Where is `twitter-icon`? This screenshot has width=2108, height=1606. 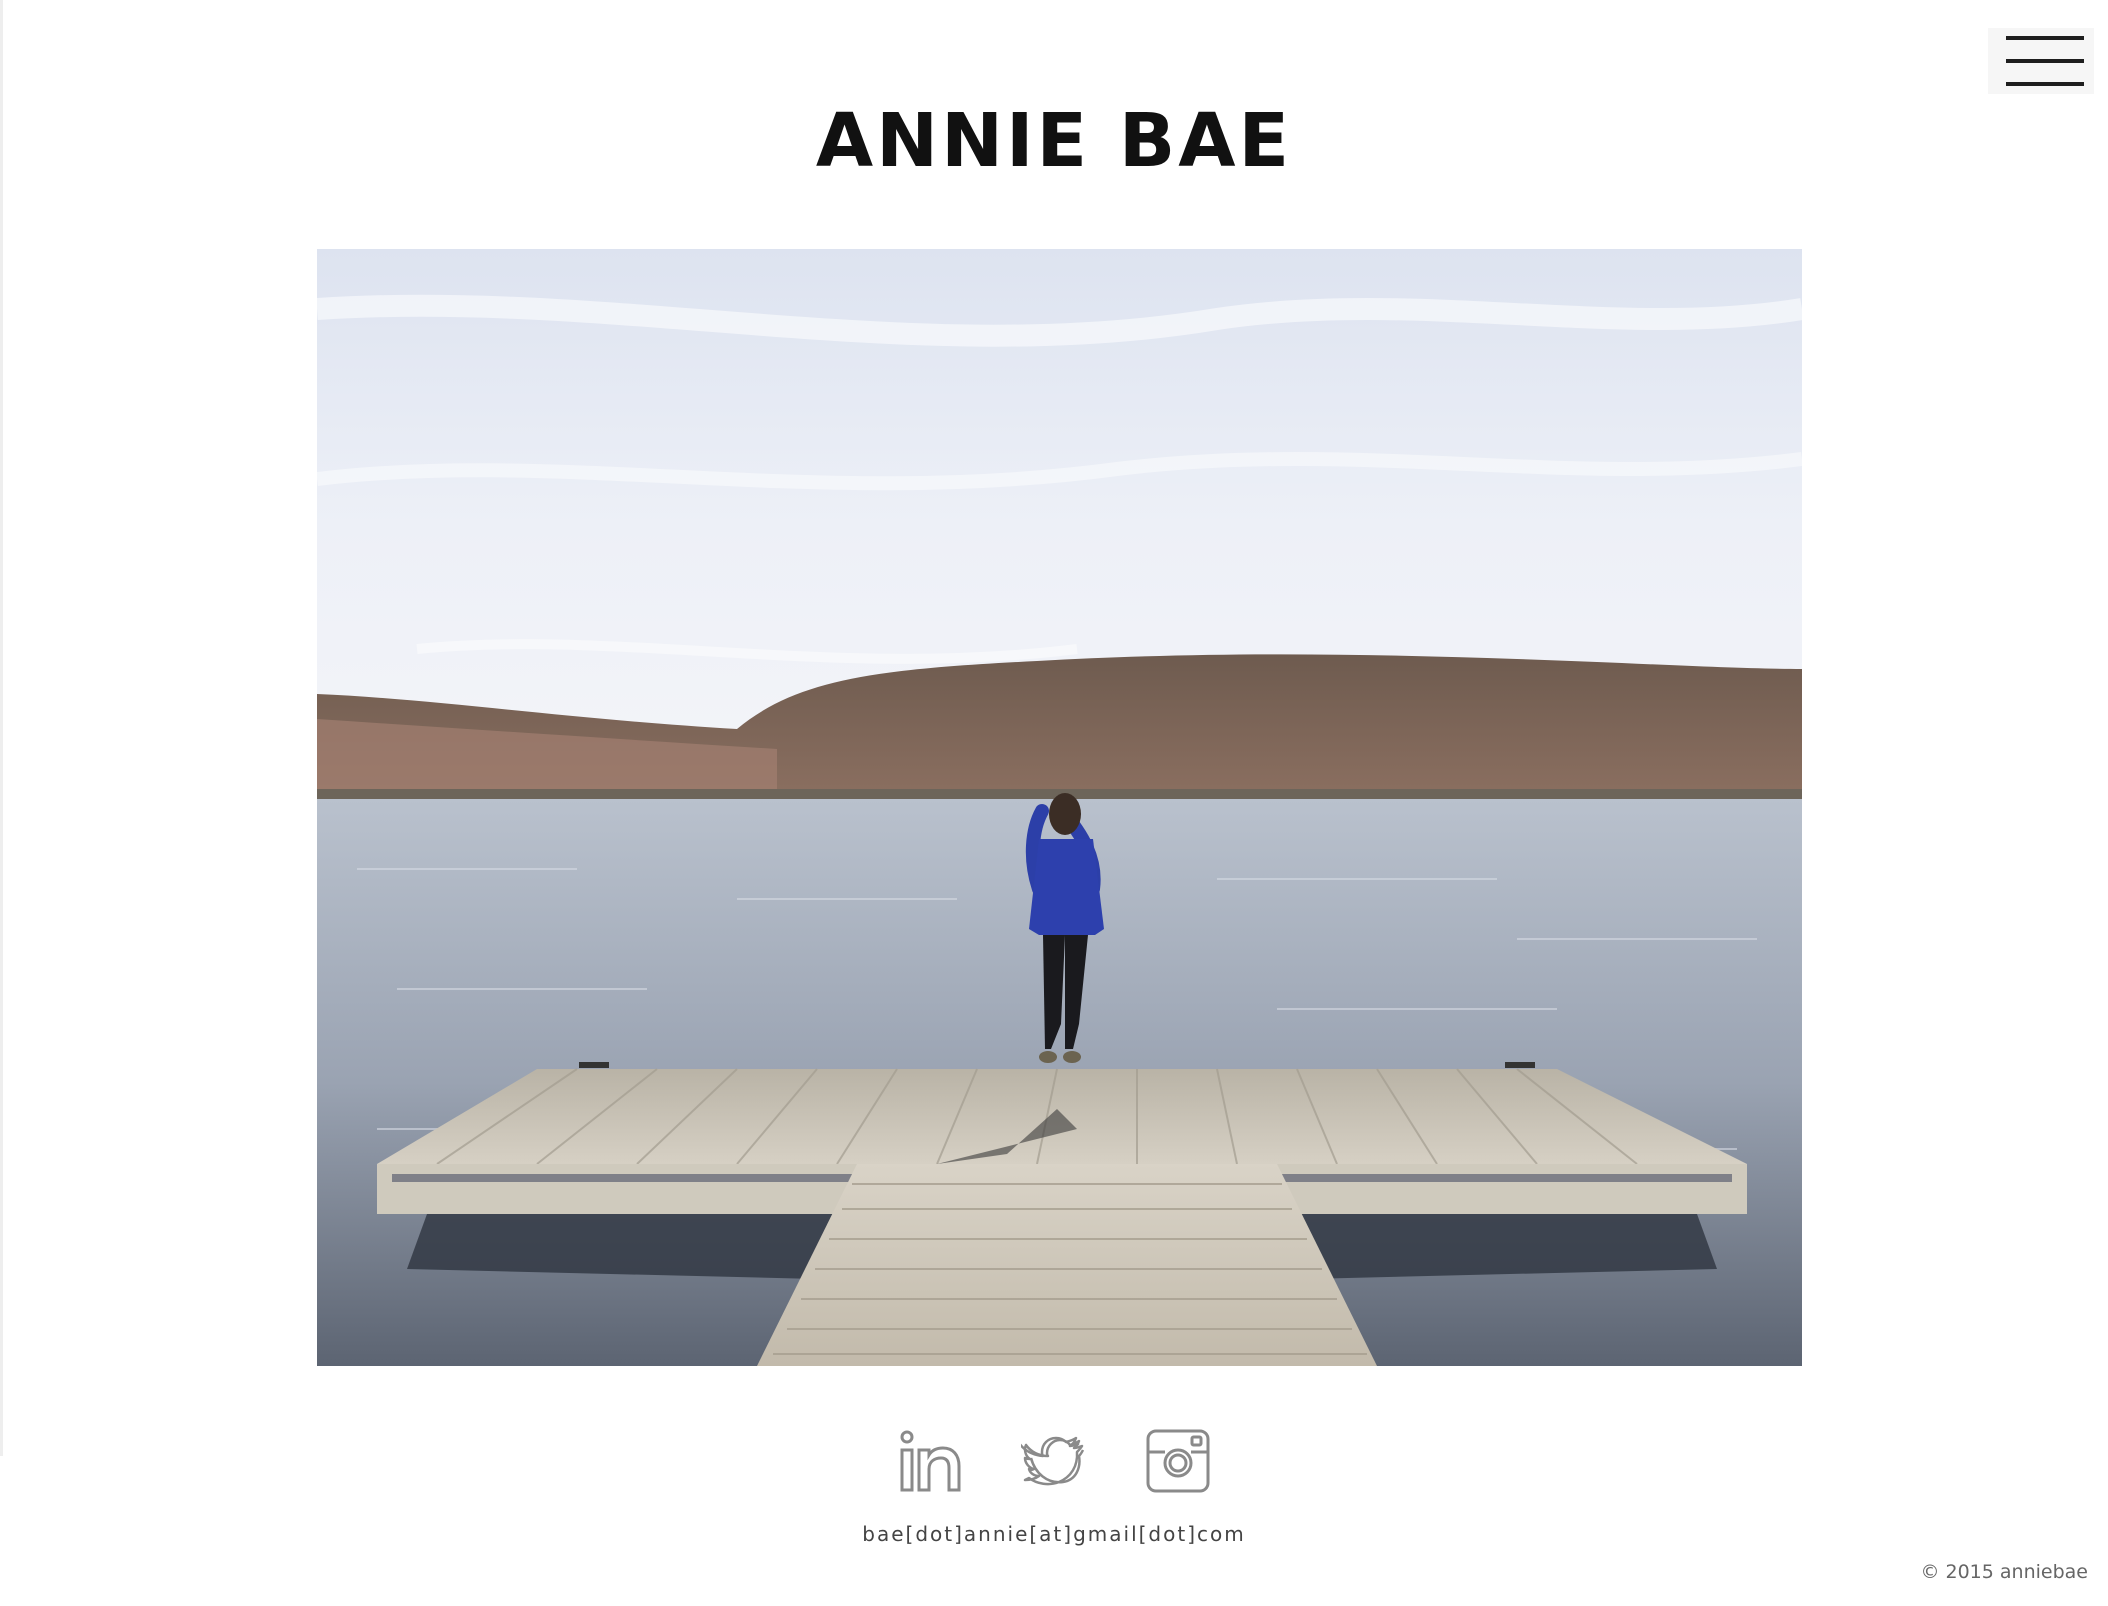
twitter-icon is located at coordinates (1052, 1467).